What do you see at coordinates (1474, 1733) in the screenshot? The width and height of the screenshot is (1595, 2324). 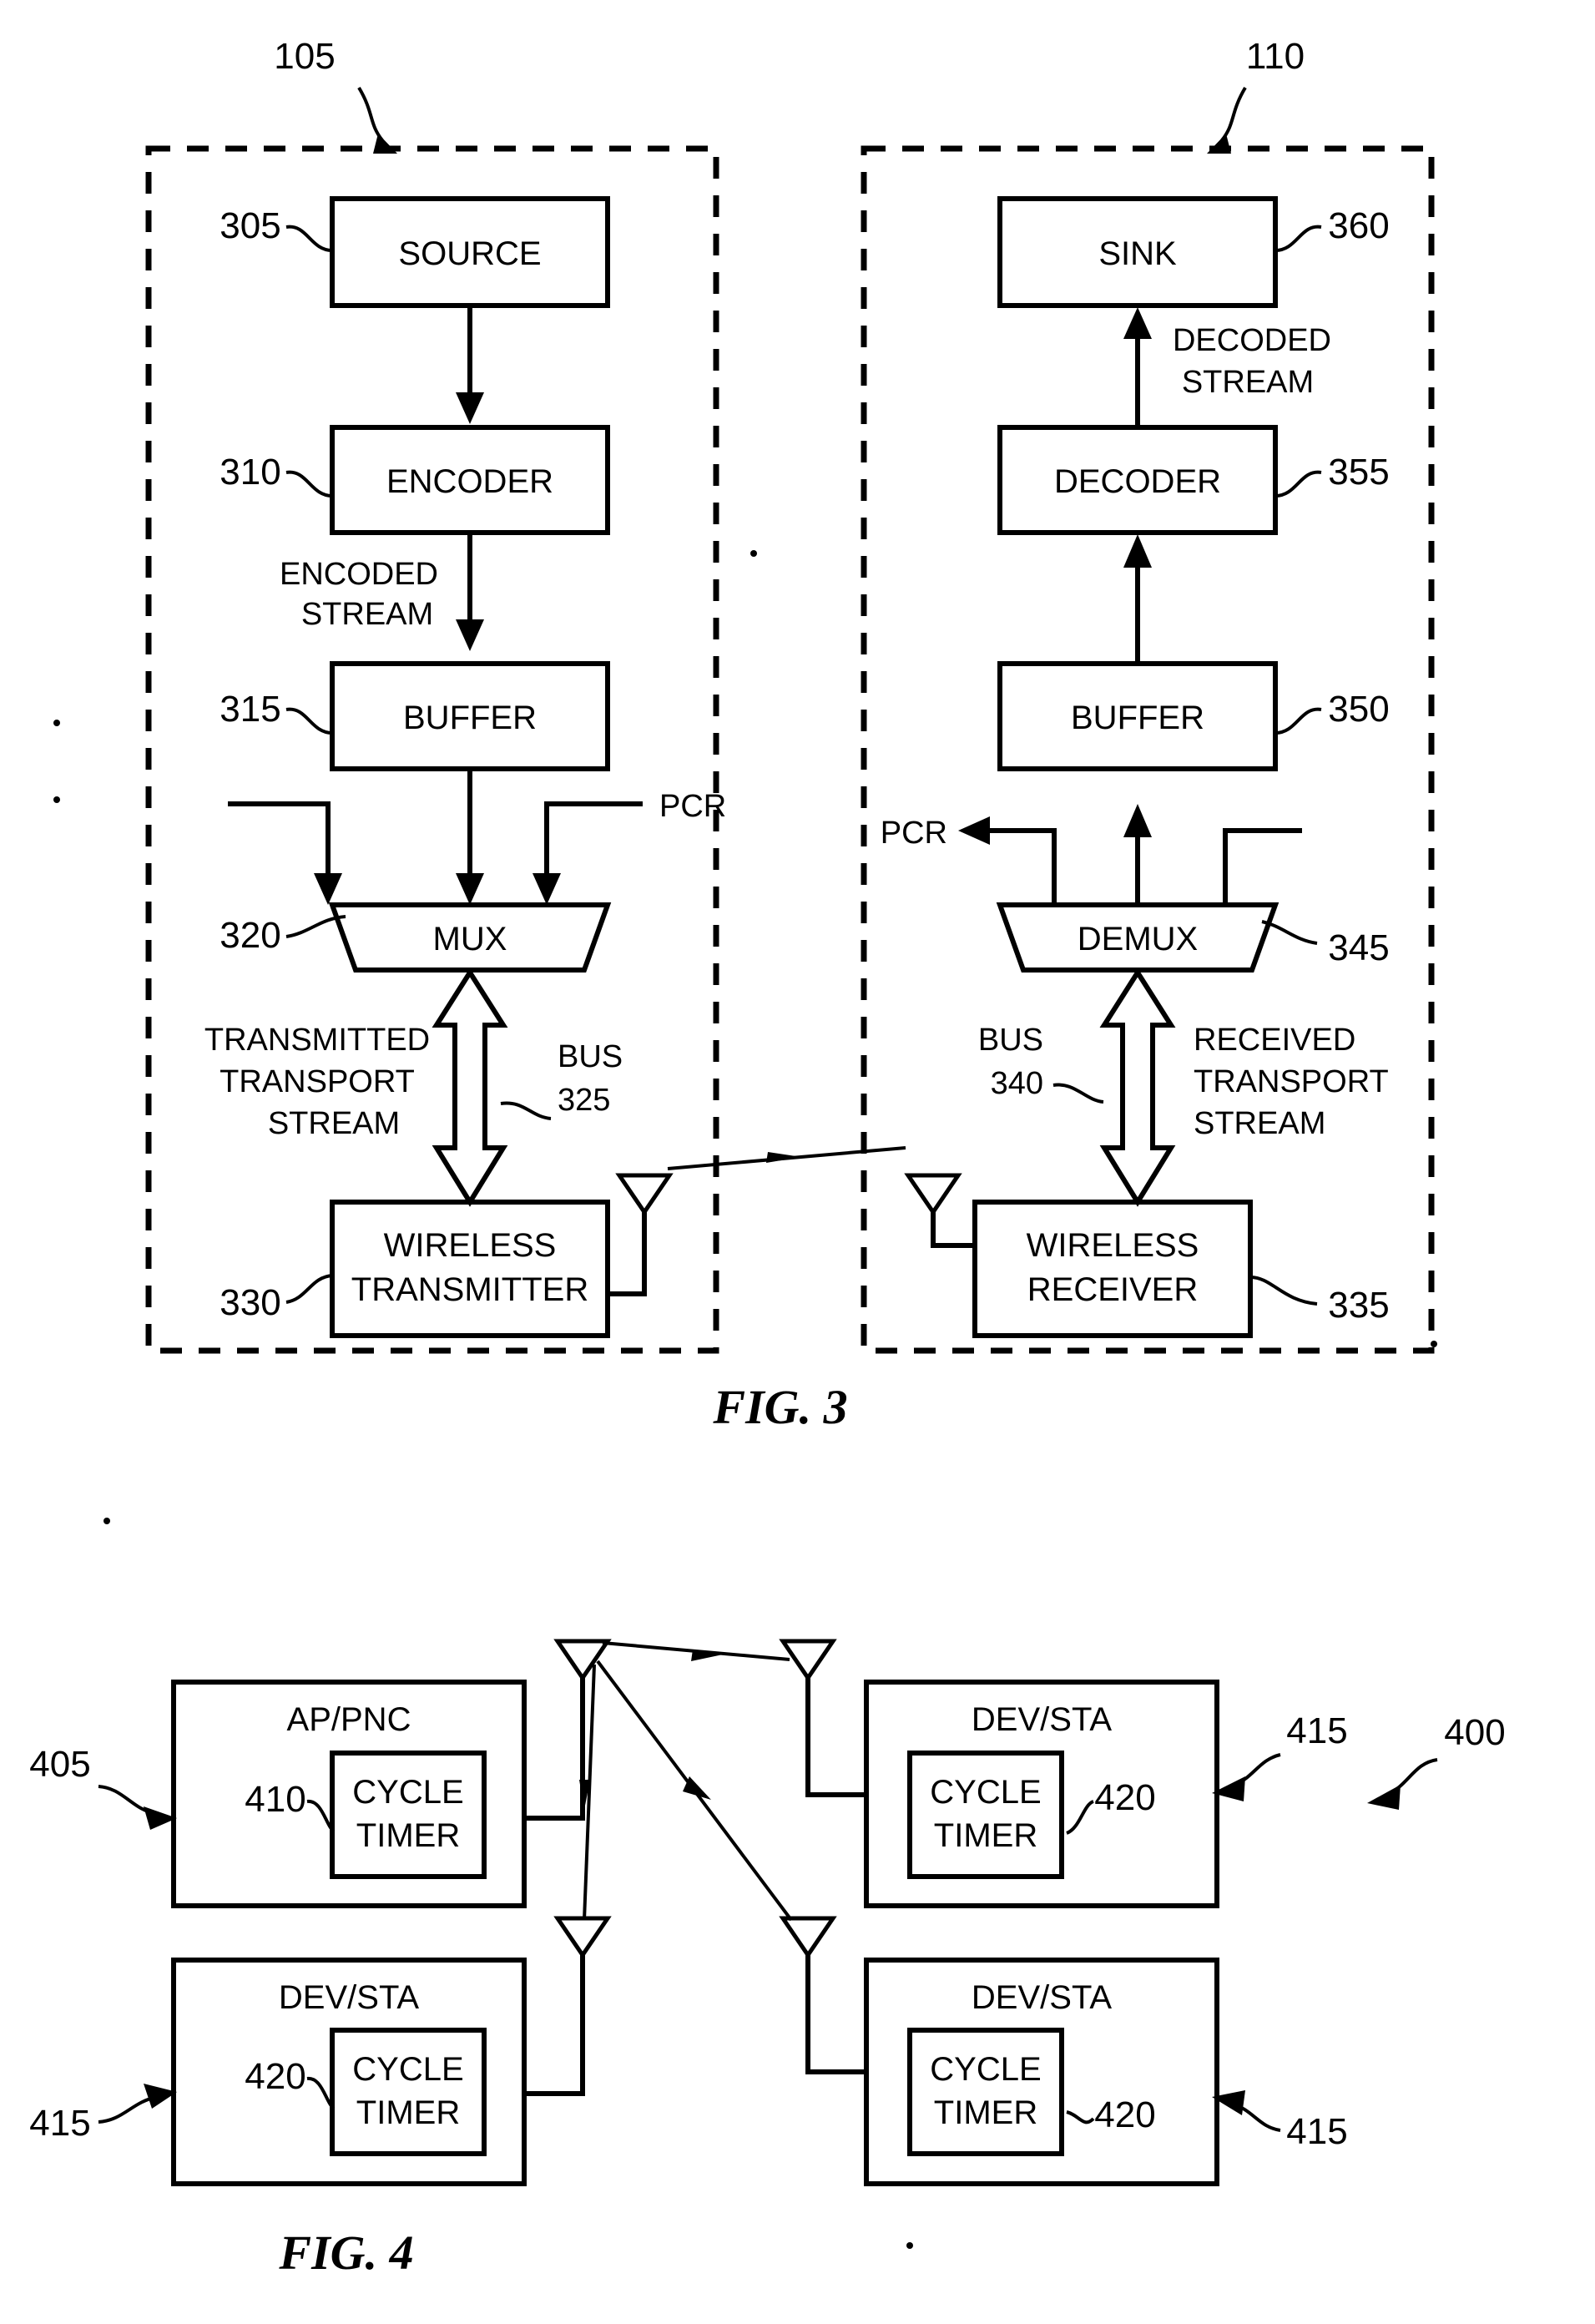 I see `ref-400: 400` at bounding box center [1474, 1733].